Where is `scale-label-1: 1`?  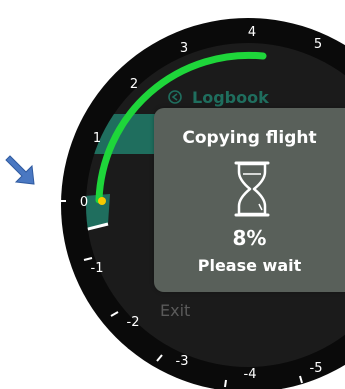 scale-label-1: 1 is located at coordinates (97, 138).